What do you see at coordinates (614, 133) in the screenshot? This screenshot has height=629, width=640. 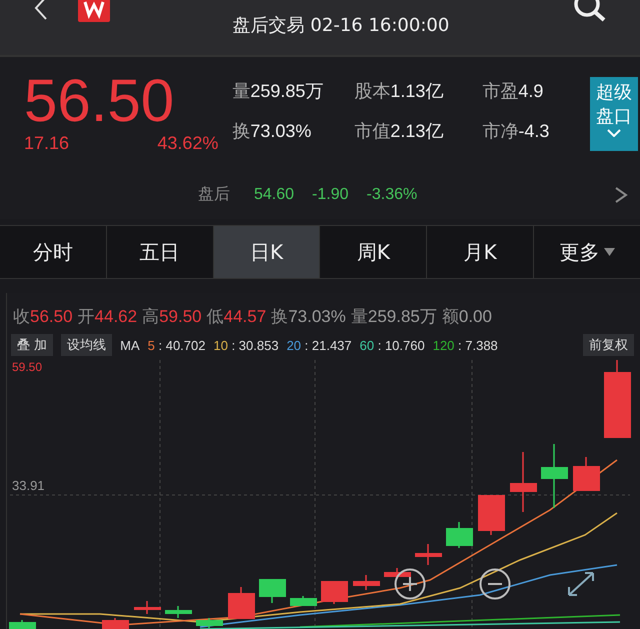 I see `chevron-down-icon` at bounding box center [614, 133].